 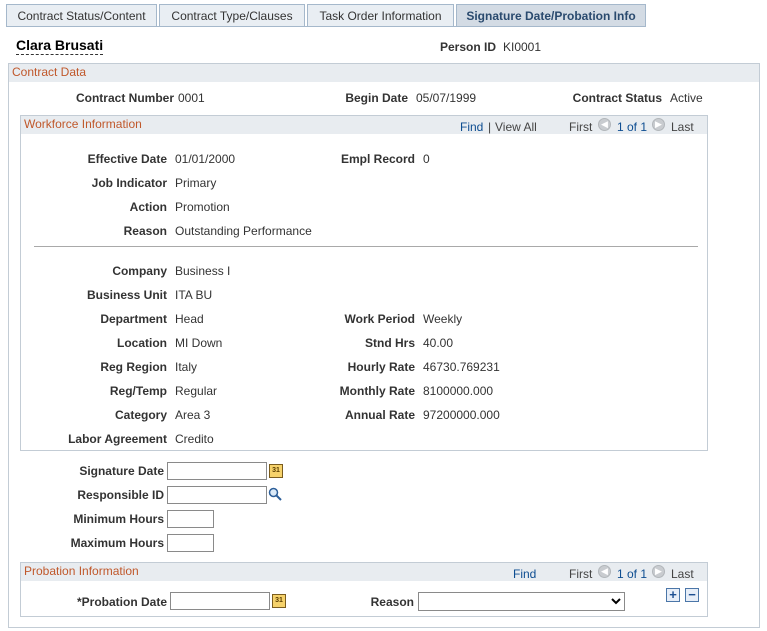 I want to click on tab-task-order-information: Task Order Information, so click(x=380, y=15).